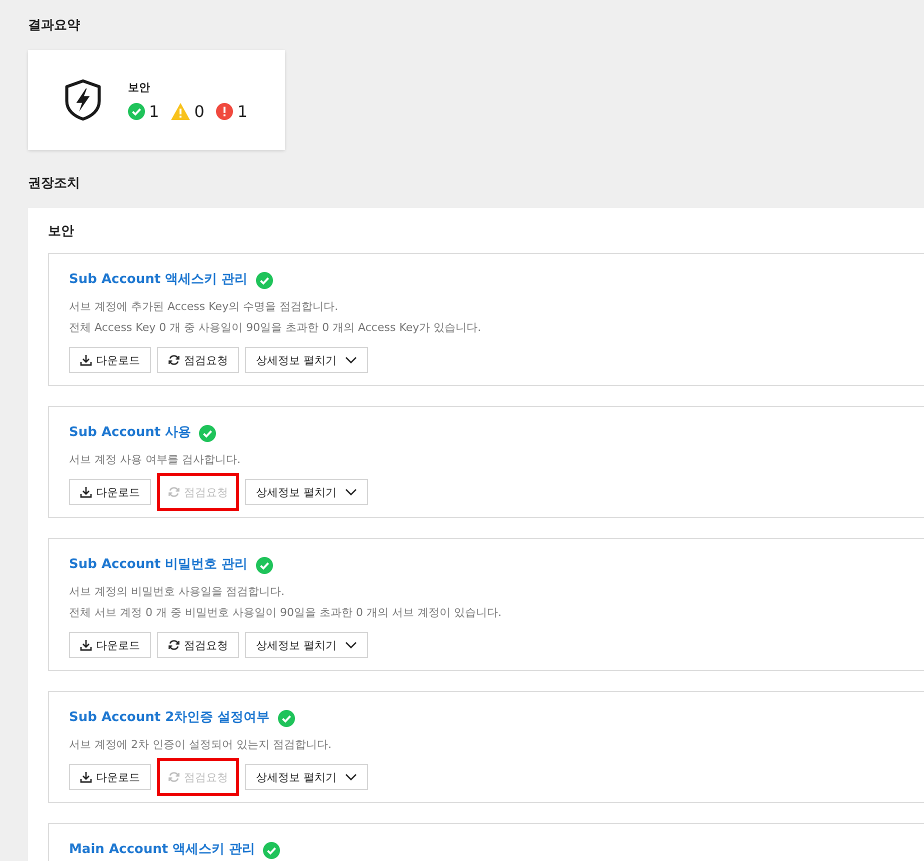  What do you see at coordinates (155, 460) in the screenshot?
I see `check-description: 서브 계정 사용 여부를 검사합니다.` at bounding box center [155, 460].